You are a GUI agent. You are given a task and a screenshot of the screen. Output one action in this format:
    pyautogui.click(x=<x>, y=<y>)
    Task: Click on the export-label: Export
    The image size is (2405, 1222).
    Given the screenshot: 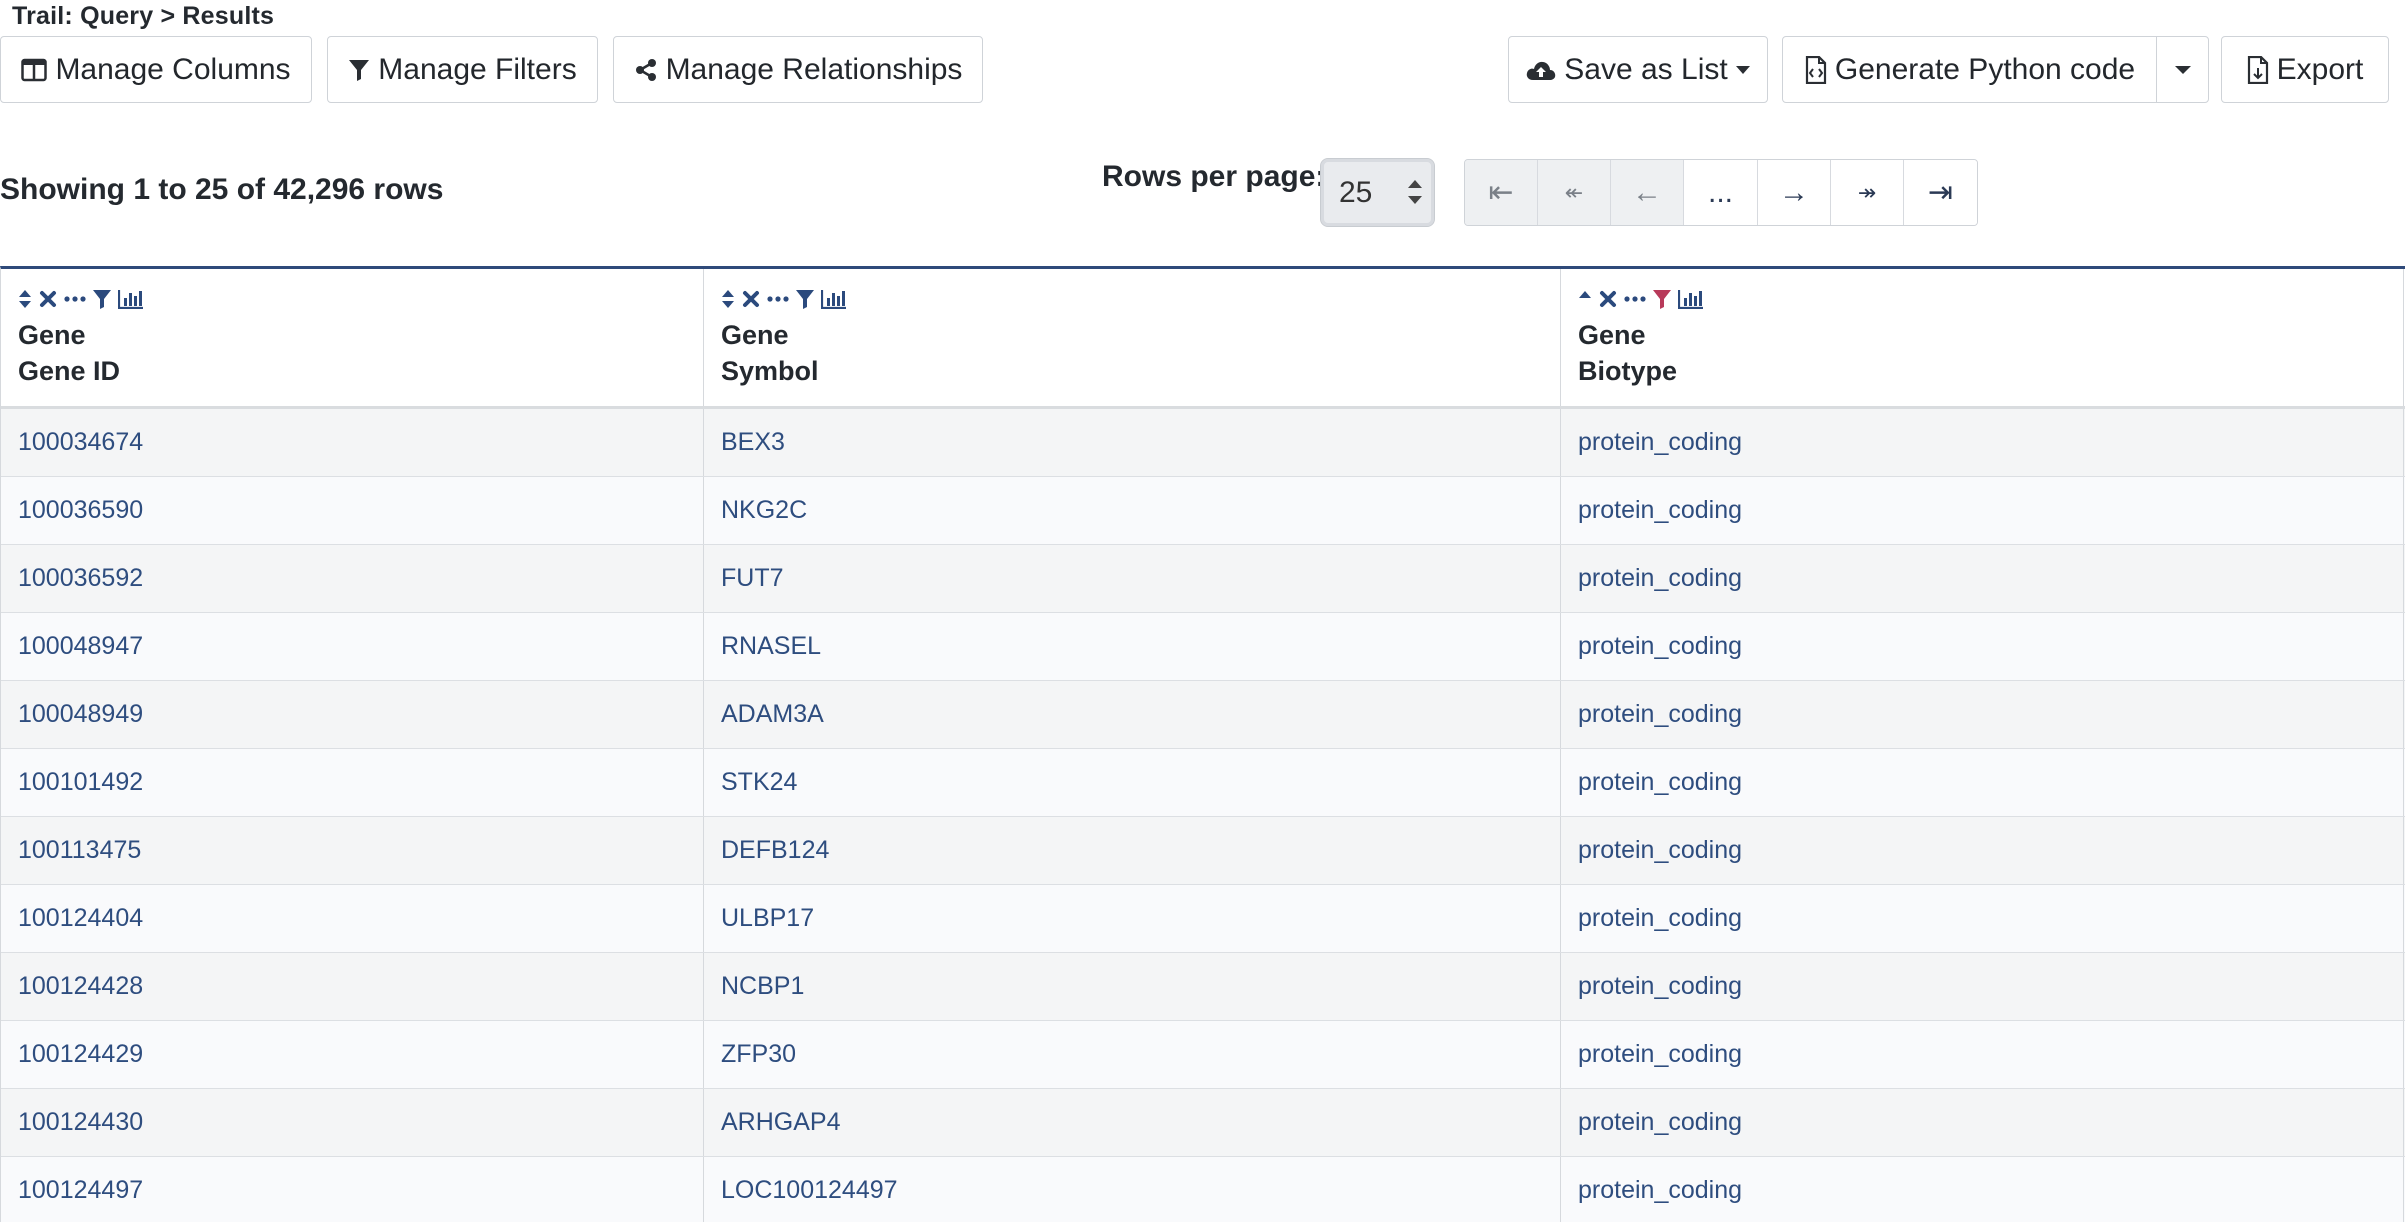 What is the action you would take?
    pyautogui.click(x=2320, y=69)
    